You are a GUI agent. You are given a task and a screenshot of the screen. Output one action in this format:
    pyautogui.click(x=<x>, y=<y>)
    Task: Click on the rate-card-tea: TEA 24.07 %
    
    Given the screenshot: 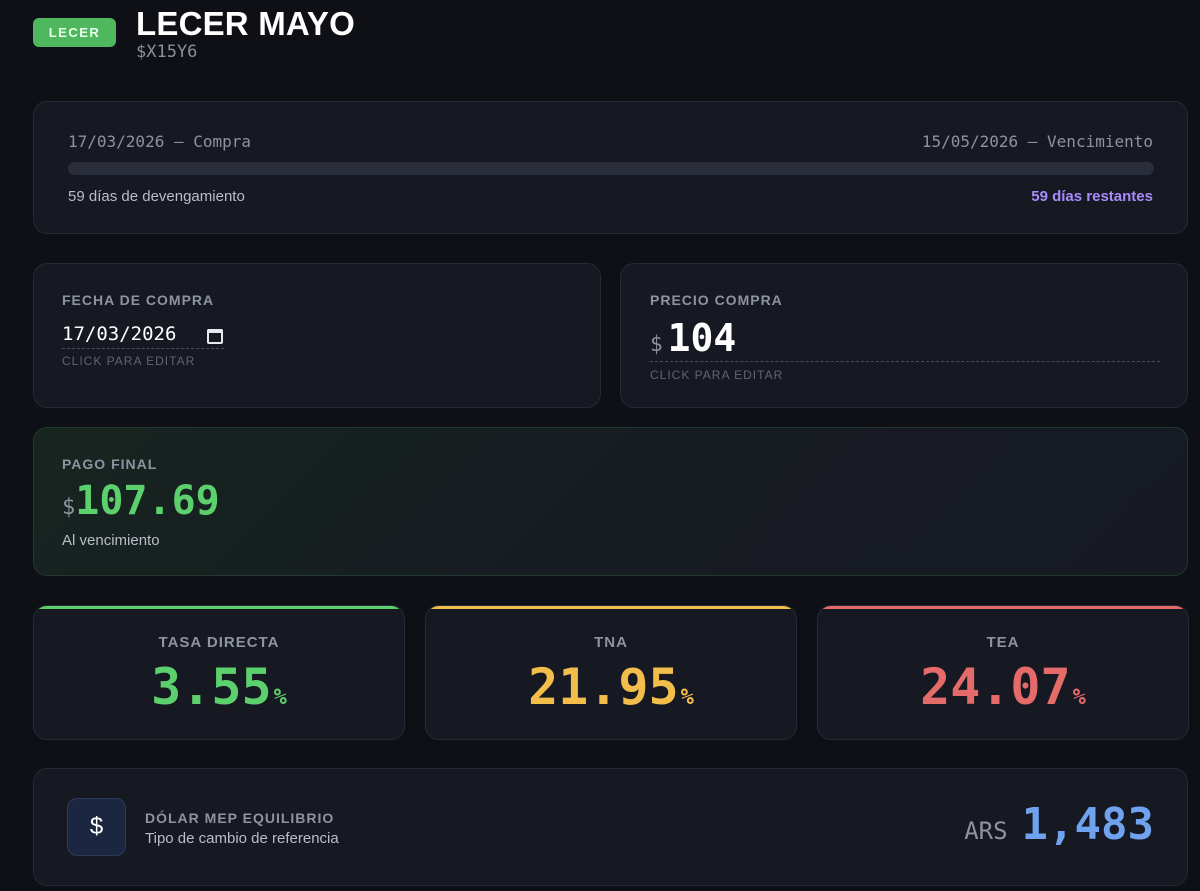 What is the action you would take?
    pyautogui.click(x=1003, y=672)
    